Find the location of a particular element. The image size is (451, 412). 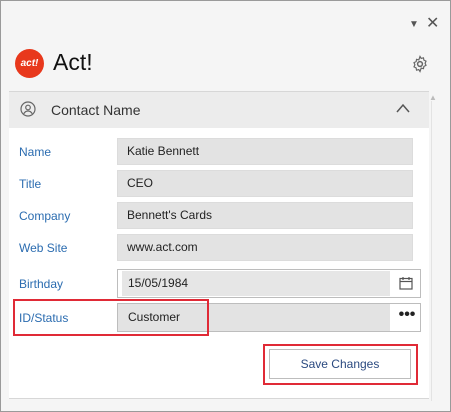

birthday-date-picker: 15/05/1984 is located at coordinates (269, 283).